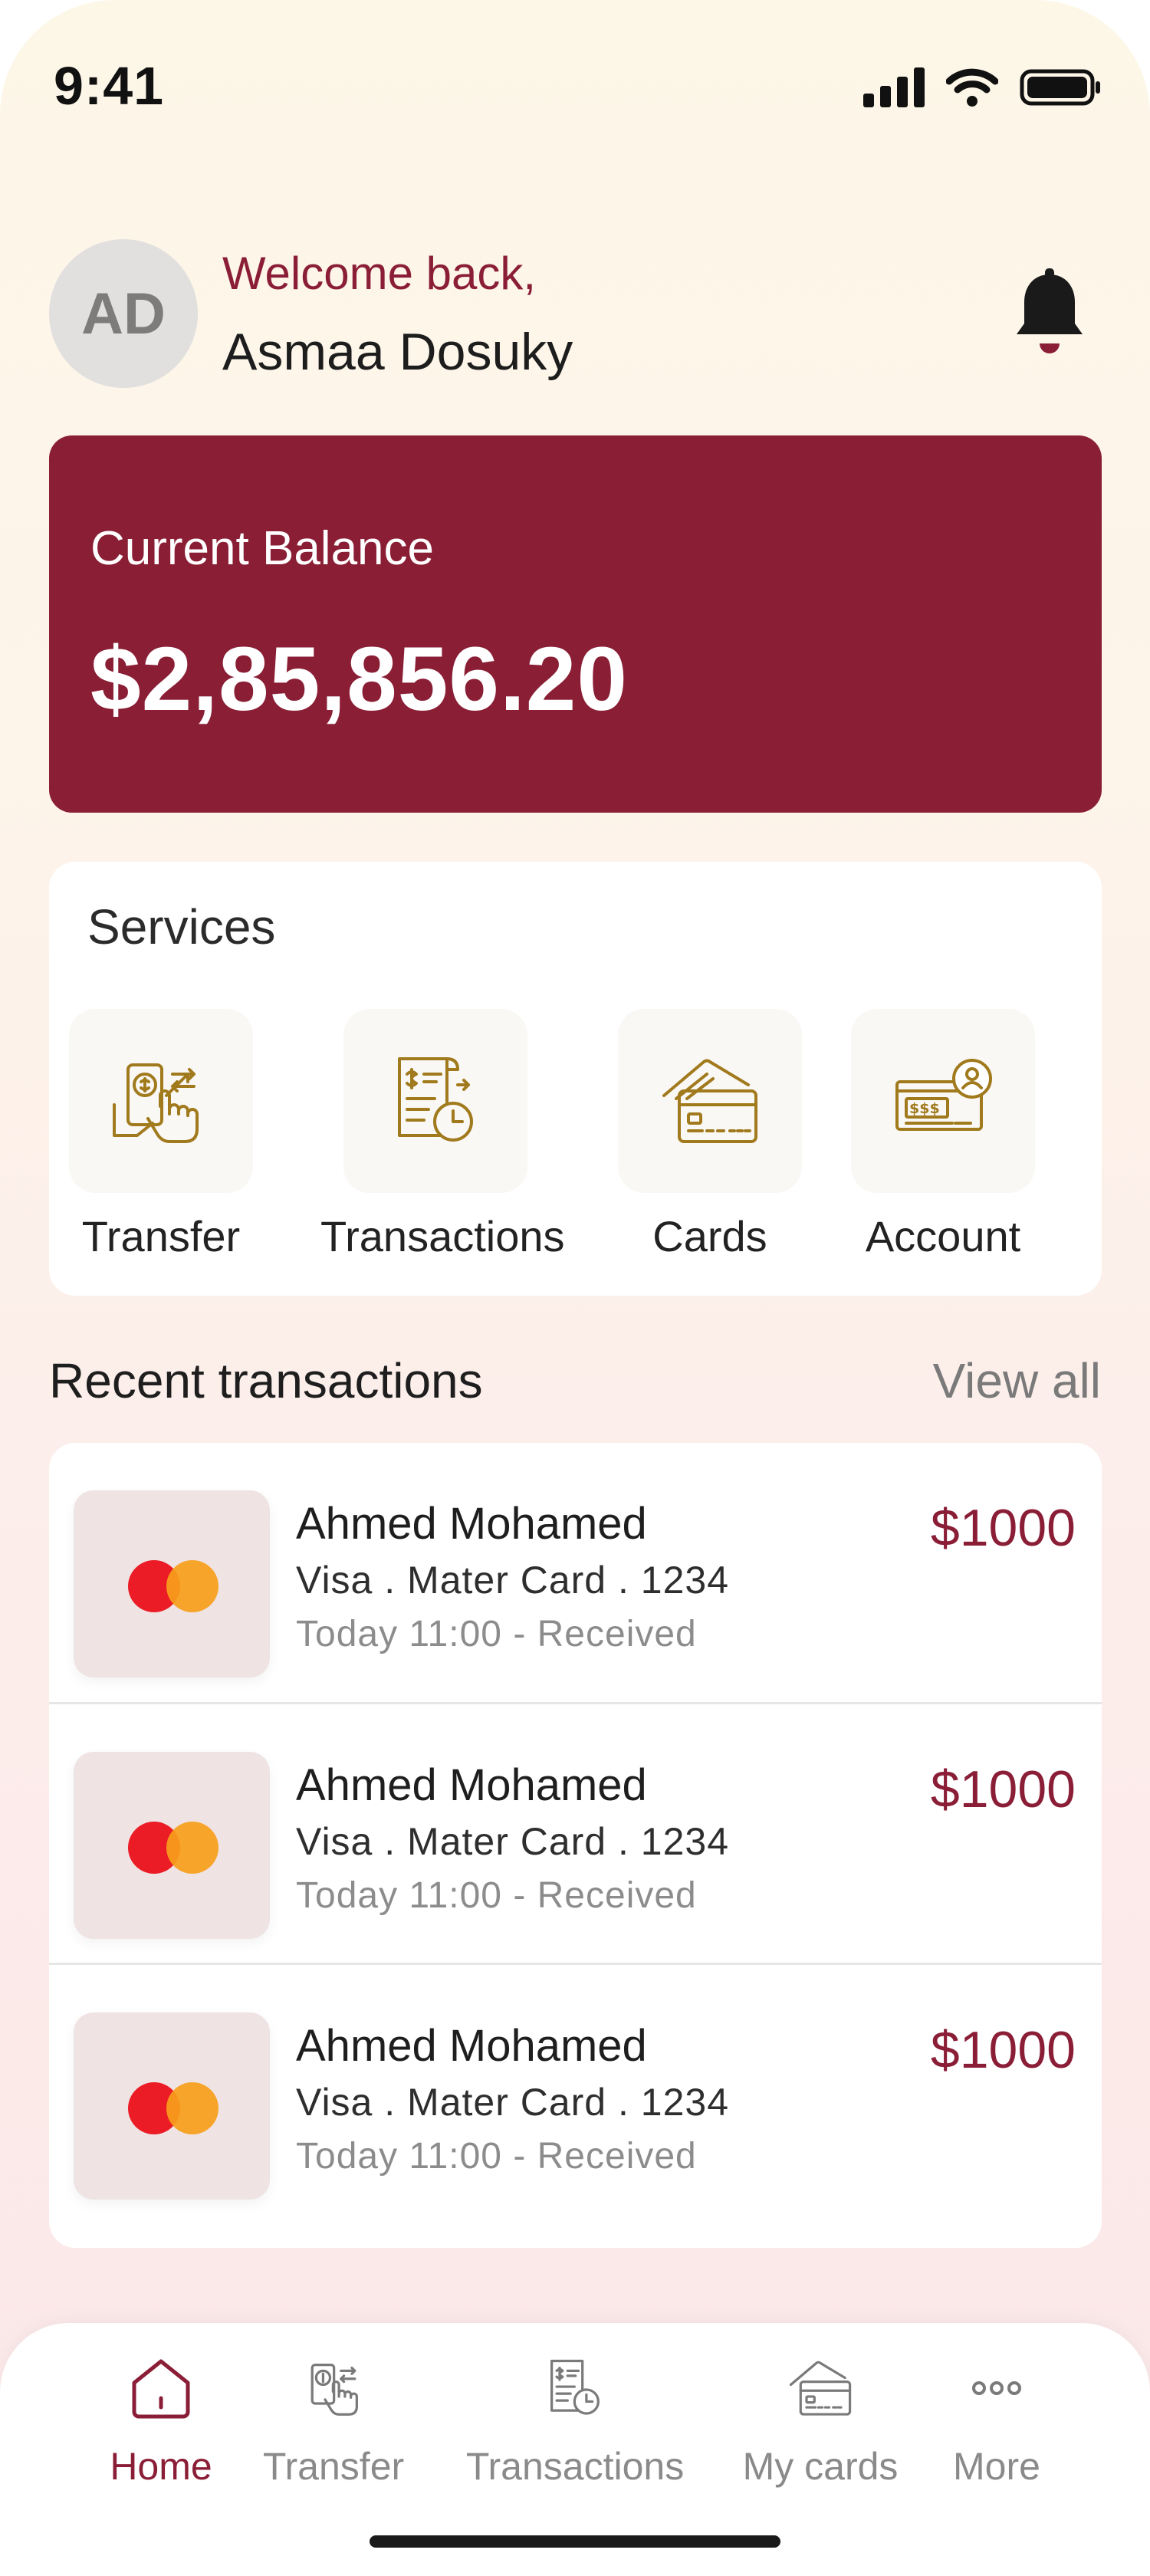  Describe the element at coordinates (997, 2418) in the screenshot. I see `nav-more: More` at that location.